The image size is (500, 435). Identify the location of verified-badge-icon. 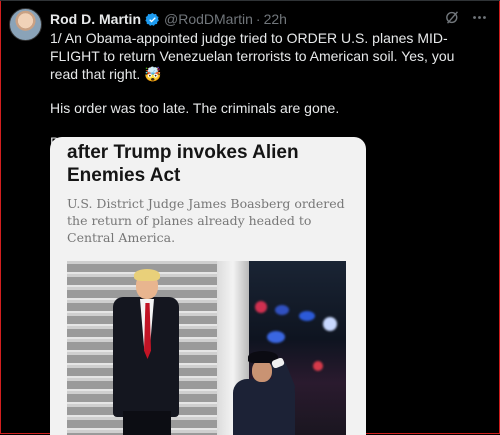
(152, 19).